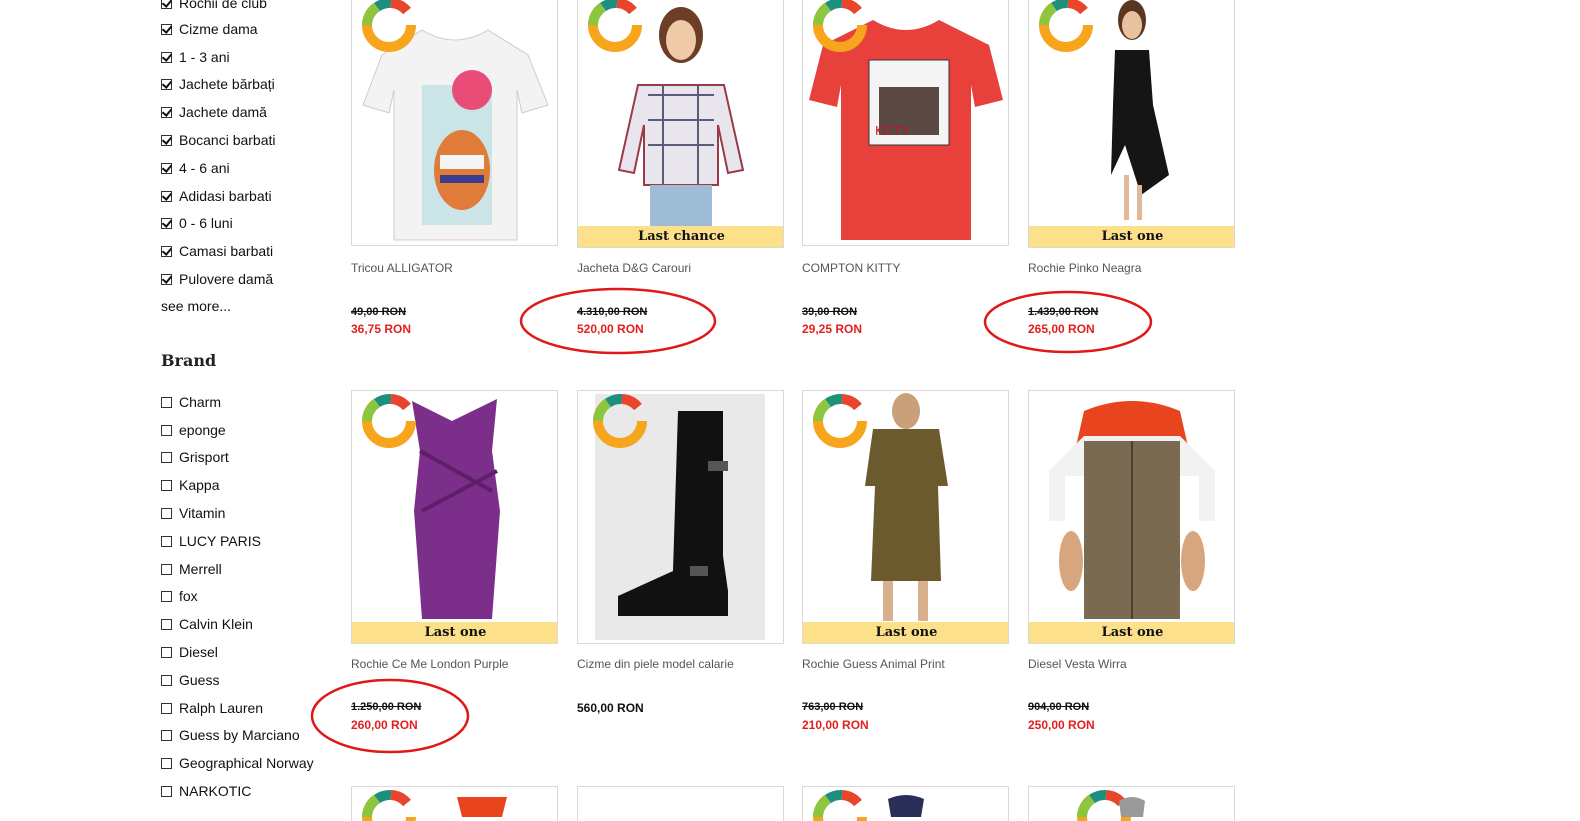  I want to click on product-name: Diesel Vesta Wirra, so click(1077, 664).